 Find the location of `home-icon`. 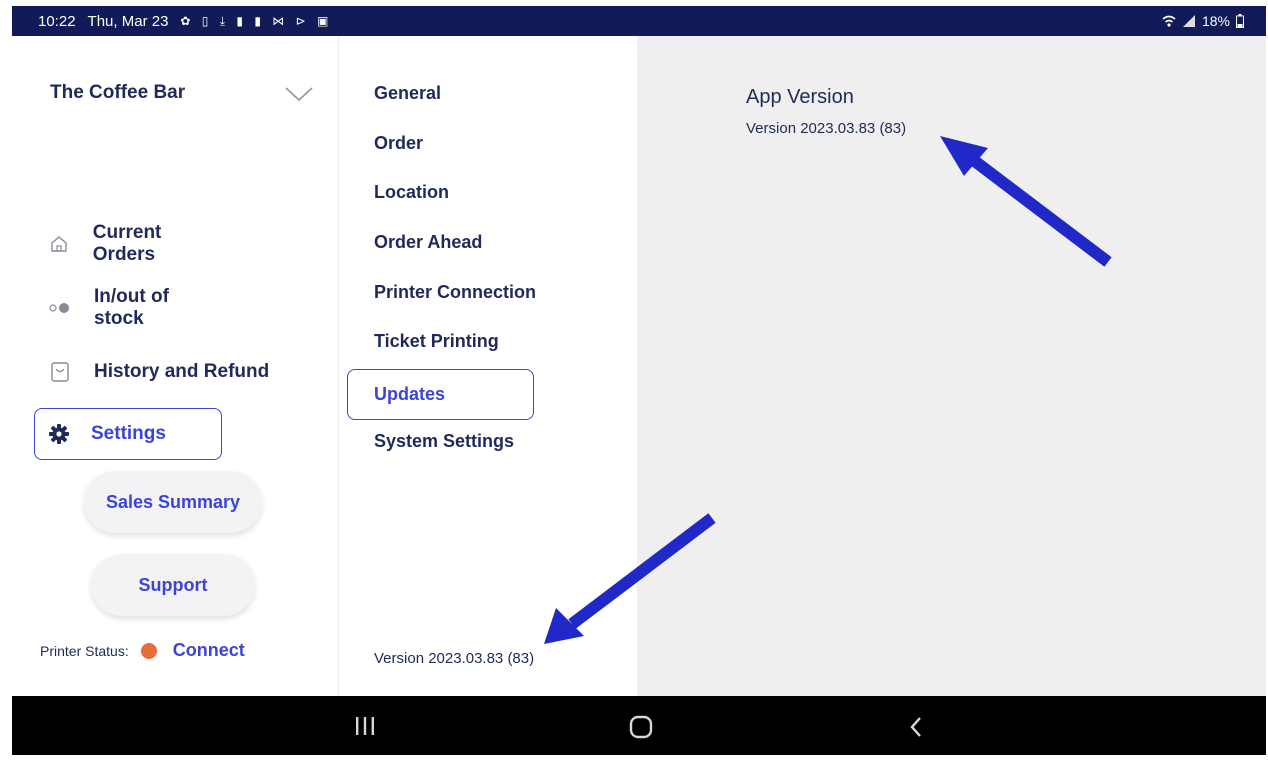

home-icon is located at coordinates (59, 244).